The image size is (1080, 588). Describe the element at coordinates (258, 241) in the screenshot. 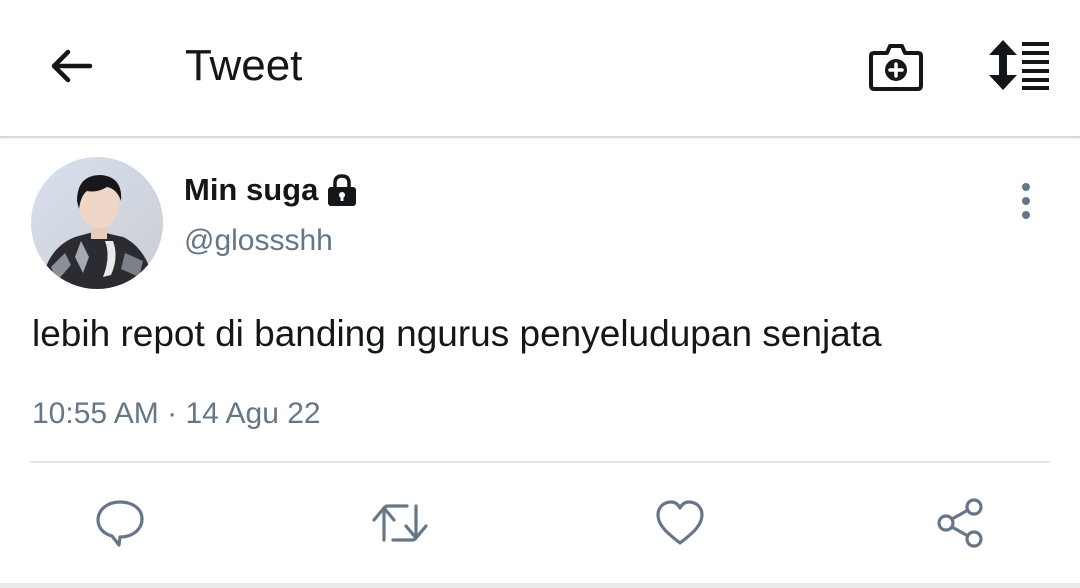

I see `author-handle: @glossshh` at that location.